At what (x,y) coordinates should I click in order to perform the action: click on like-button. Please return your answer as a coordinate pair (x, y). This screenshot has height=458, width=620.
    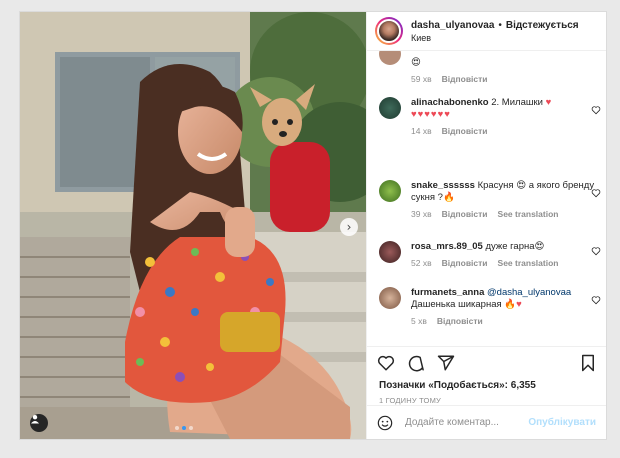
    Looking at the image, I should click on (386, 363).